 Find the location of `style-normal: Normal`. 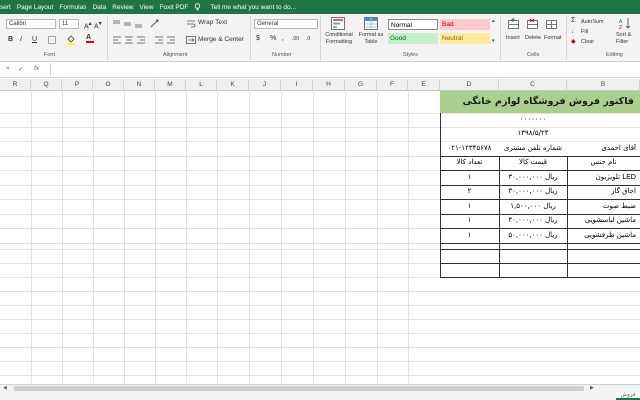

style-normal: Normal is located at coordinates (413, 24).